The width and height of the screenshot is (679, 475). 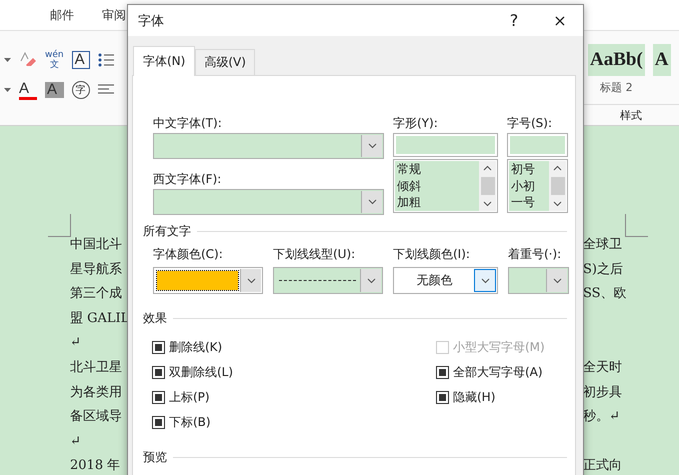 I want to click on section-title: 预览, so click(x=155, y=457).